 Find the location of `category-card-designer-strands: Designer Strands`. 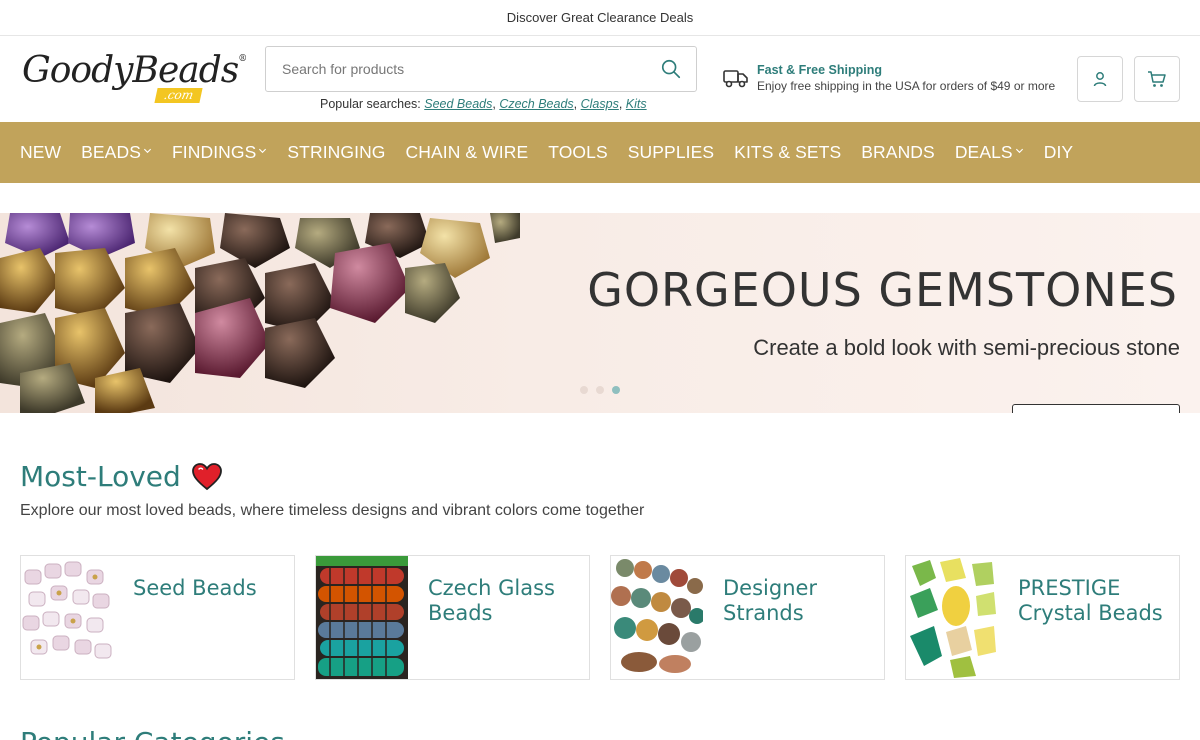

category-card-designer-strands: Designer Strands is located at coordinates (747, 617).